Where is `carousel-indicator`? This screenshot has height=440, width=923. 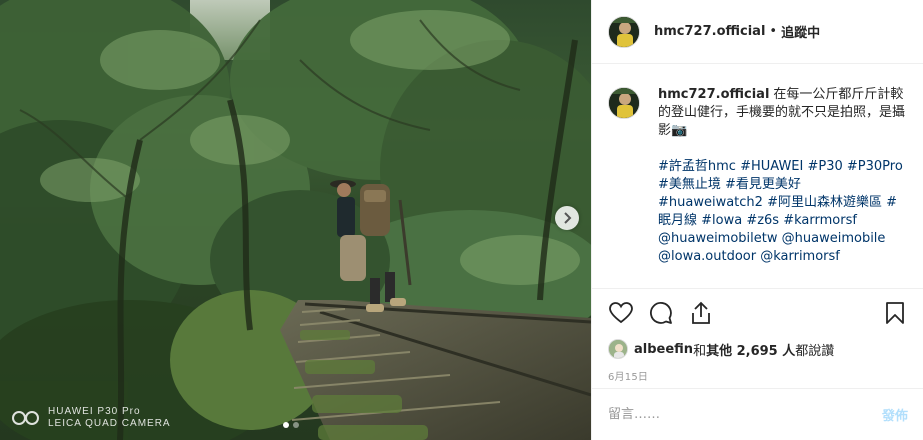
carousel-indicator is located at coordinates (291, 425).